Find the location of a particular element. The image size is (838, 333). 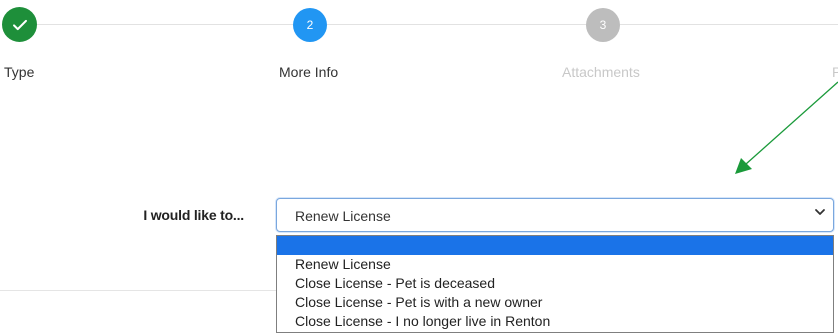

checkmark-icon is located at coordinates (19, 24).